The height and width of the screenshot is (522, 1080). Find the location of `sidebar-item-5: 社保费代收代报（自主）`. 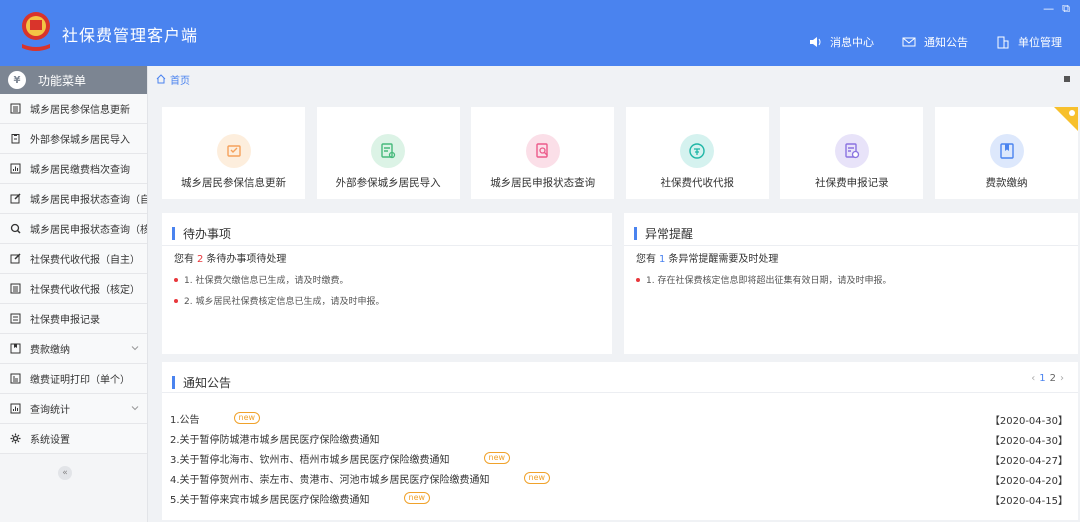

sidebar-item-5: 社保费代收代报（自主） is located at coordinates (73, 259).